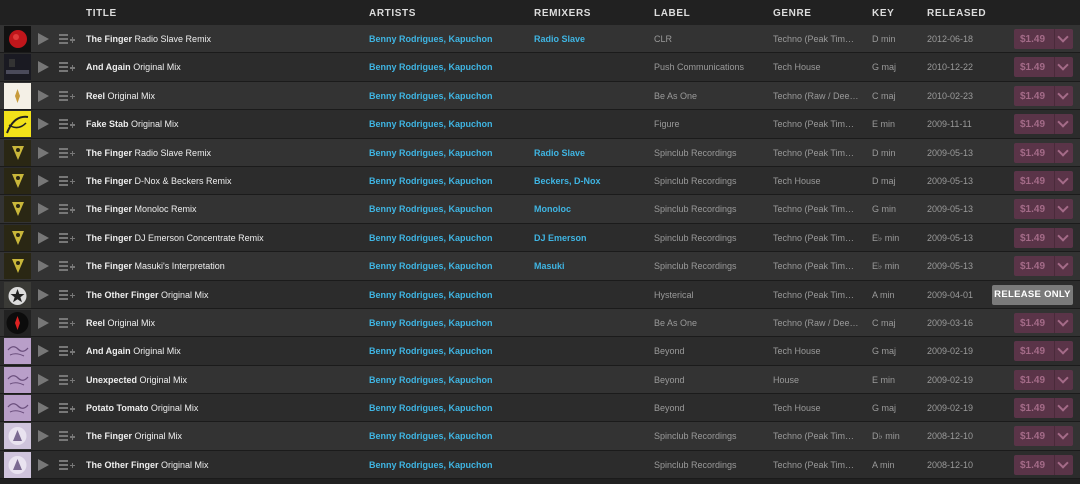  What do you see at coordinates (818, 380) in the screenshot?
I see `track-genre: House` at bounding box center [818, 380].